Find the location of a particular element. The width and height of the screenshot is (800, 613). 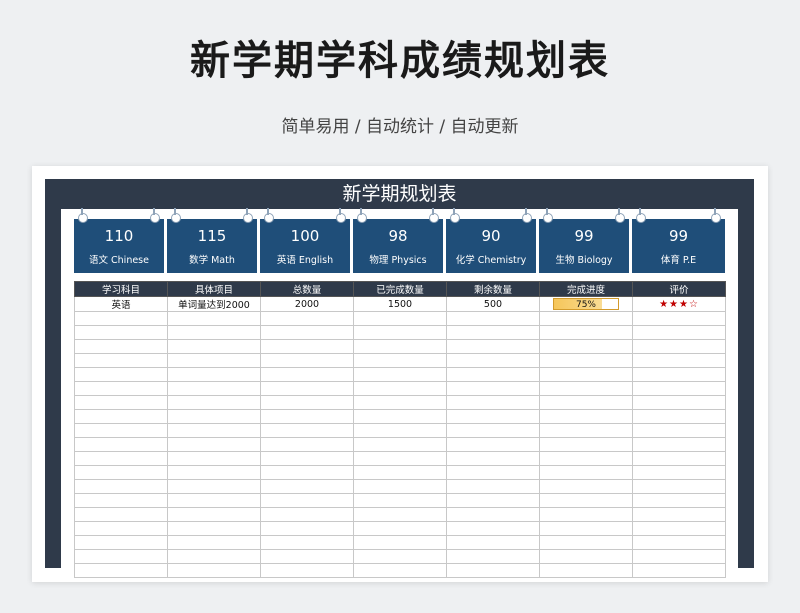

score-card-chemistry: 90 化学 Chemistry is located at coordinates (491, 240).